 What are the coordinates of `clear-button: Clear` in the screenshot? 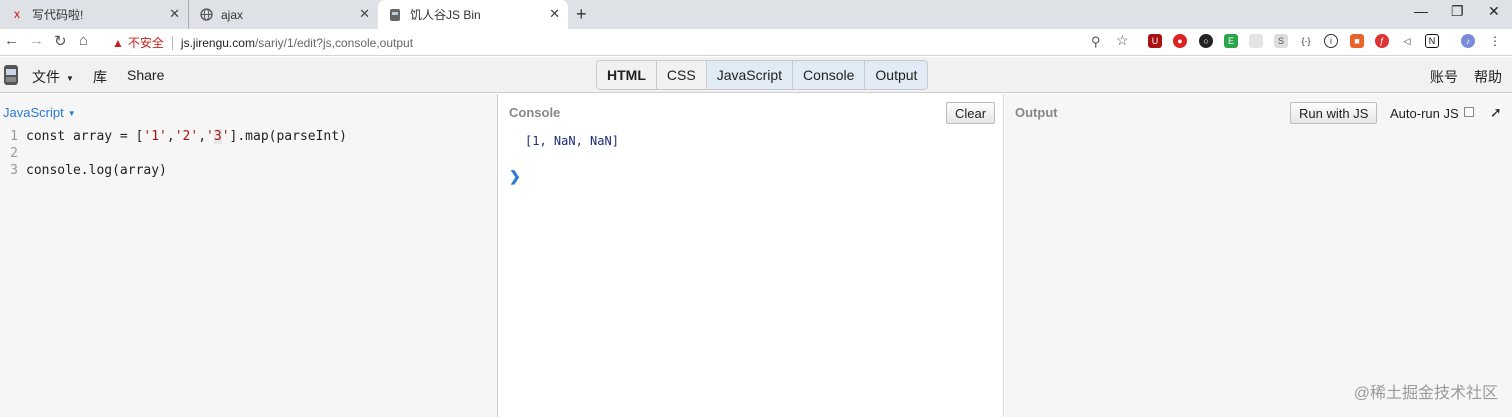 It's located at (971, 113).